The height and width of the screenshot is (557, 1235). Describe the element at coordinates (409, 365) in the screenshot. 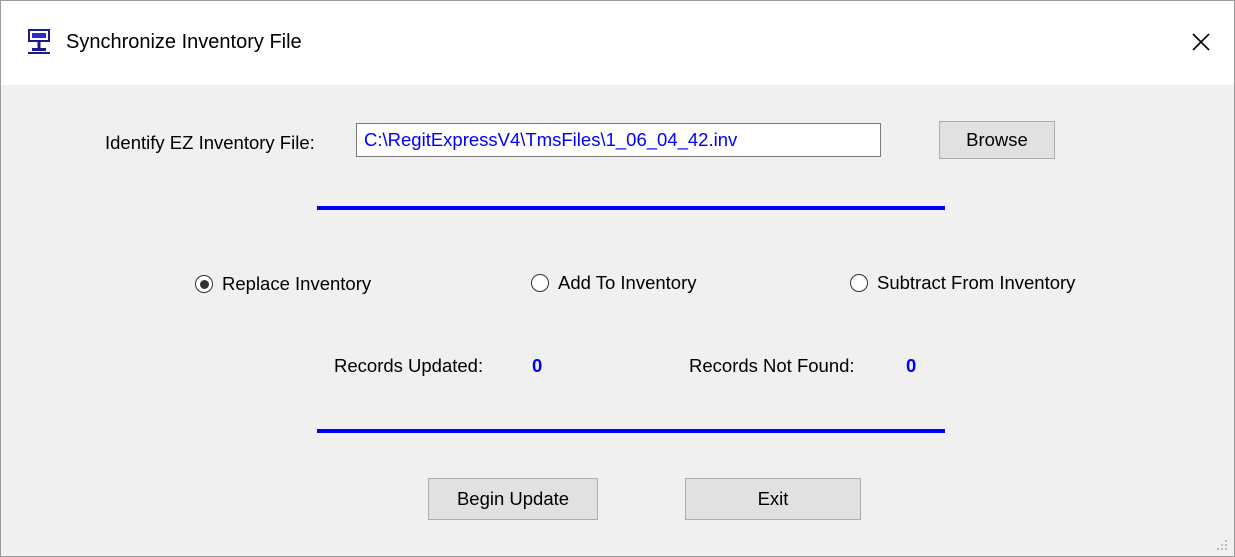

I see `records-updated-label: Records Updated:` at that location.